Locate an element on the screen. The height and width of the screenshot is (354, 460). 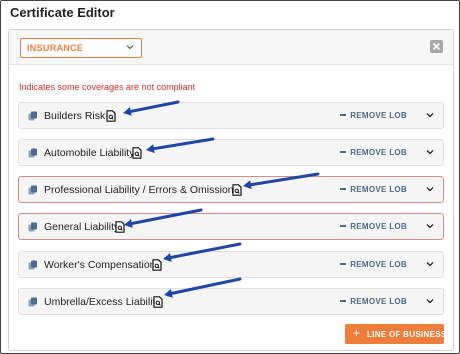
add-line-of-business-button: + LINE OF BUSINESS is located at coordinates (396, 334).